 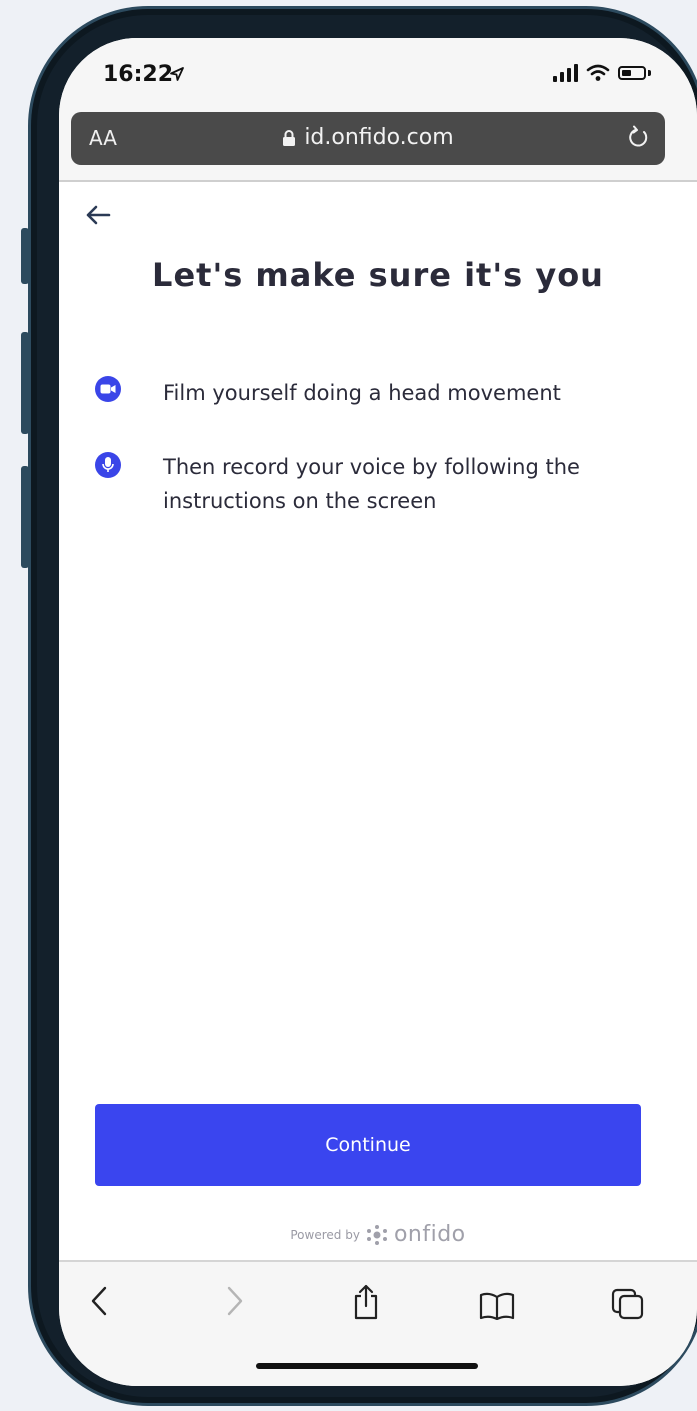 I want to click on status-time: 16:22, so click(x=138, y=74).